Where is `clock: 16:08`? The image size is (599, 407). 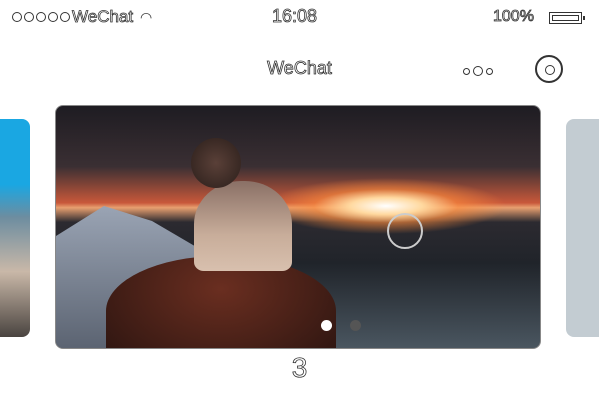
clock: 16:08 is located at coordinates (295, 16).